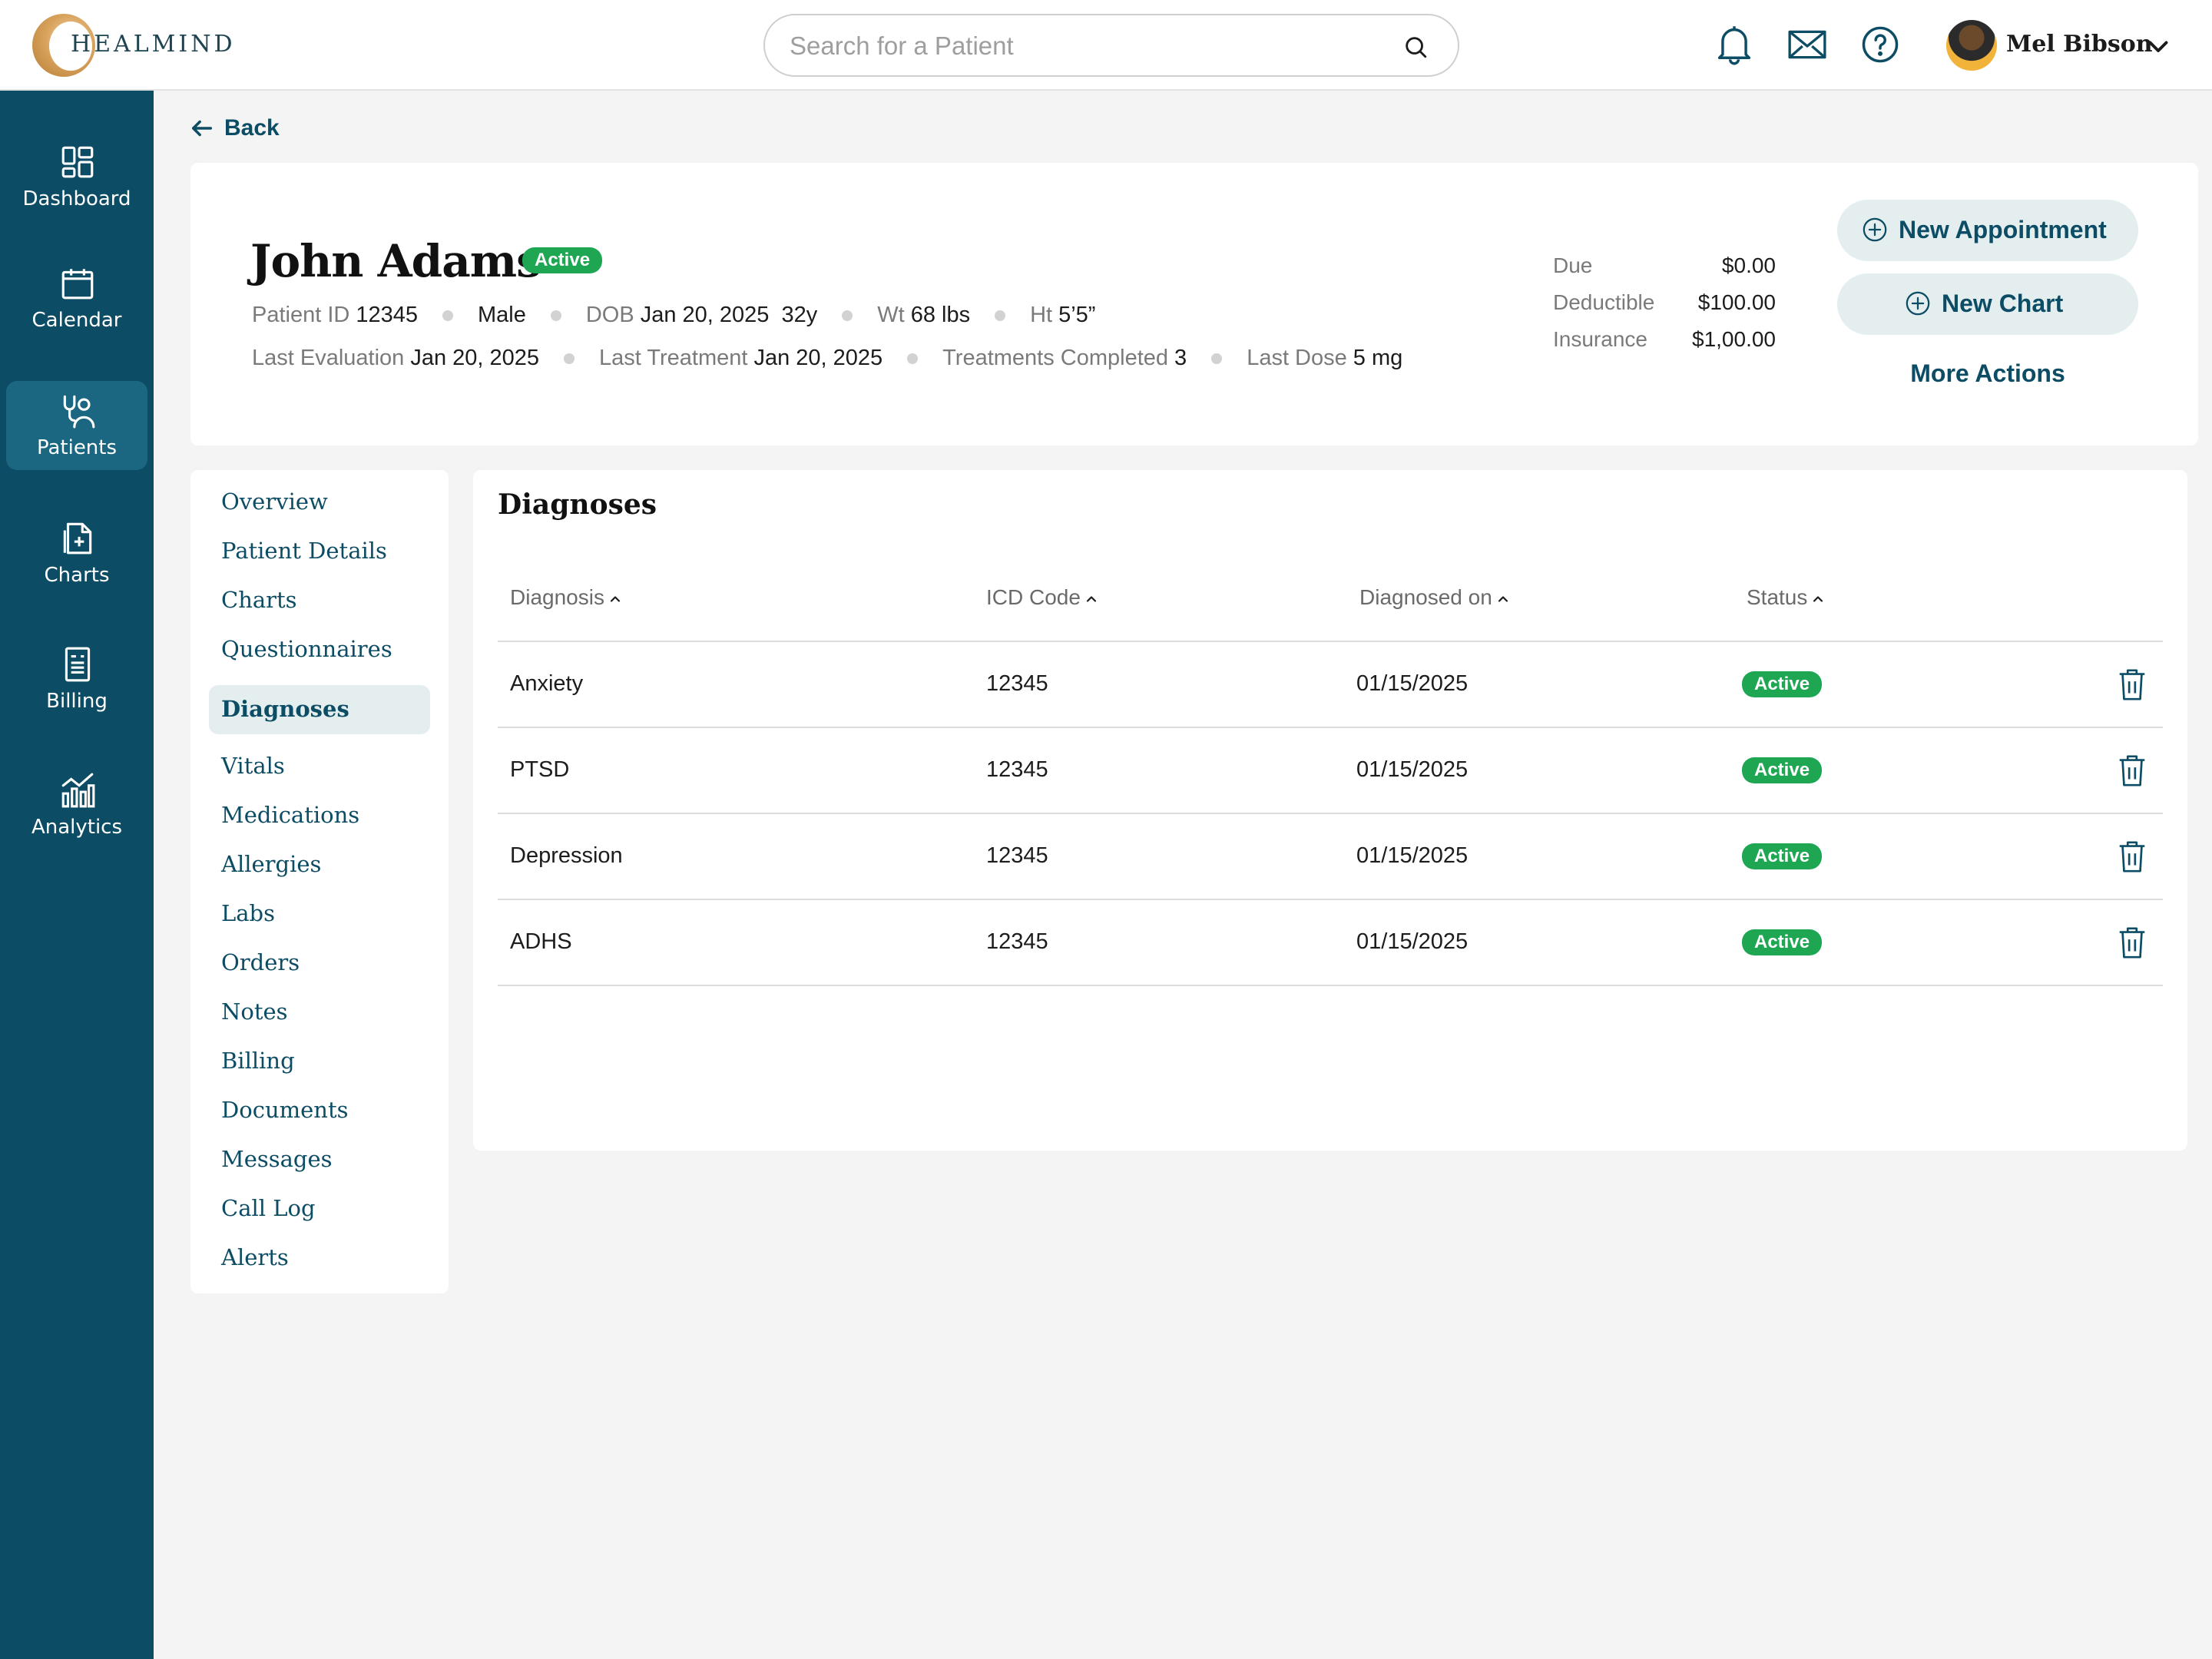 The width and height of the screenshot is (2212, 1659). I want to click on more-actions-button: More Actions, so click(1988, 374).